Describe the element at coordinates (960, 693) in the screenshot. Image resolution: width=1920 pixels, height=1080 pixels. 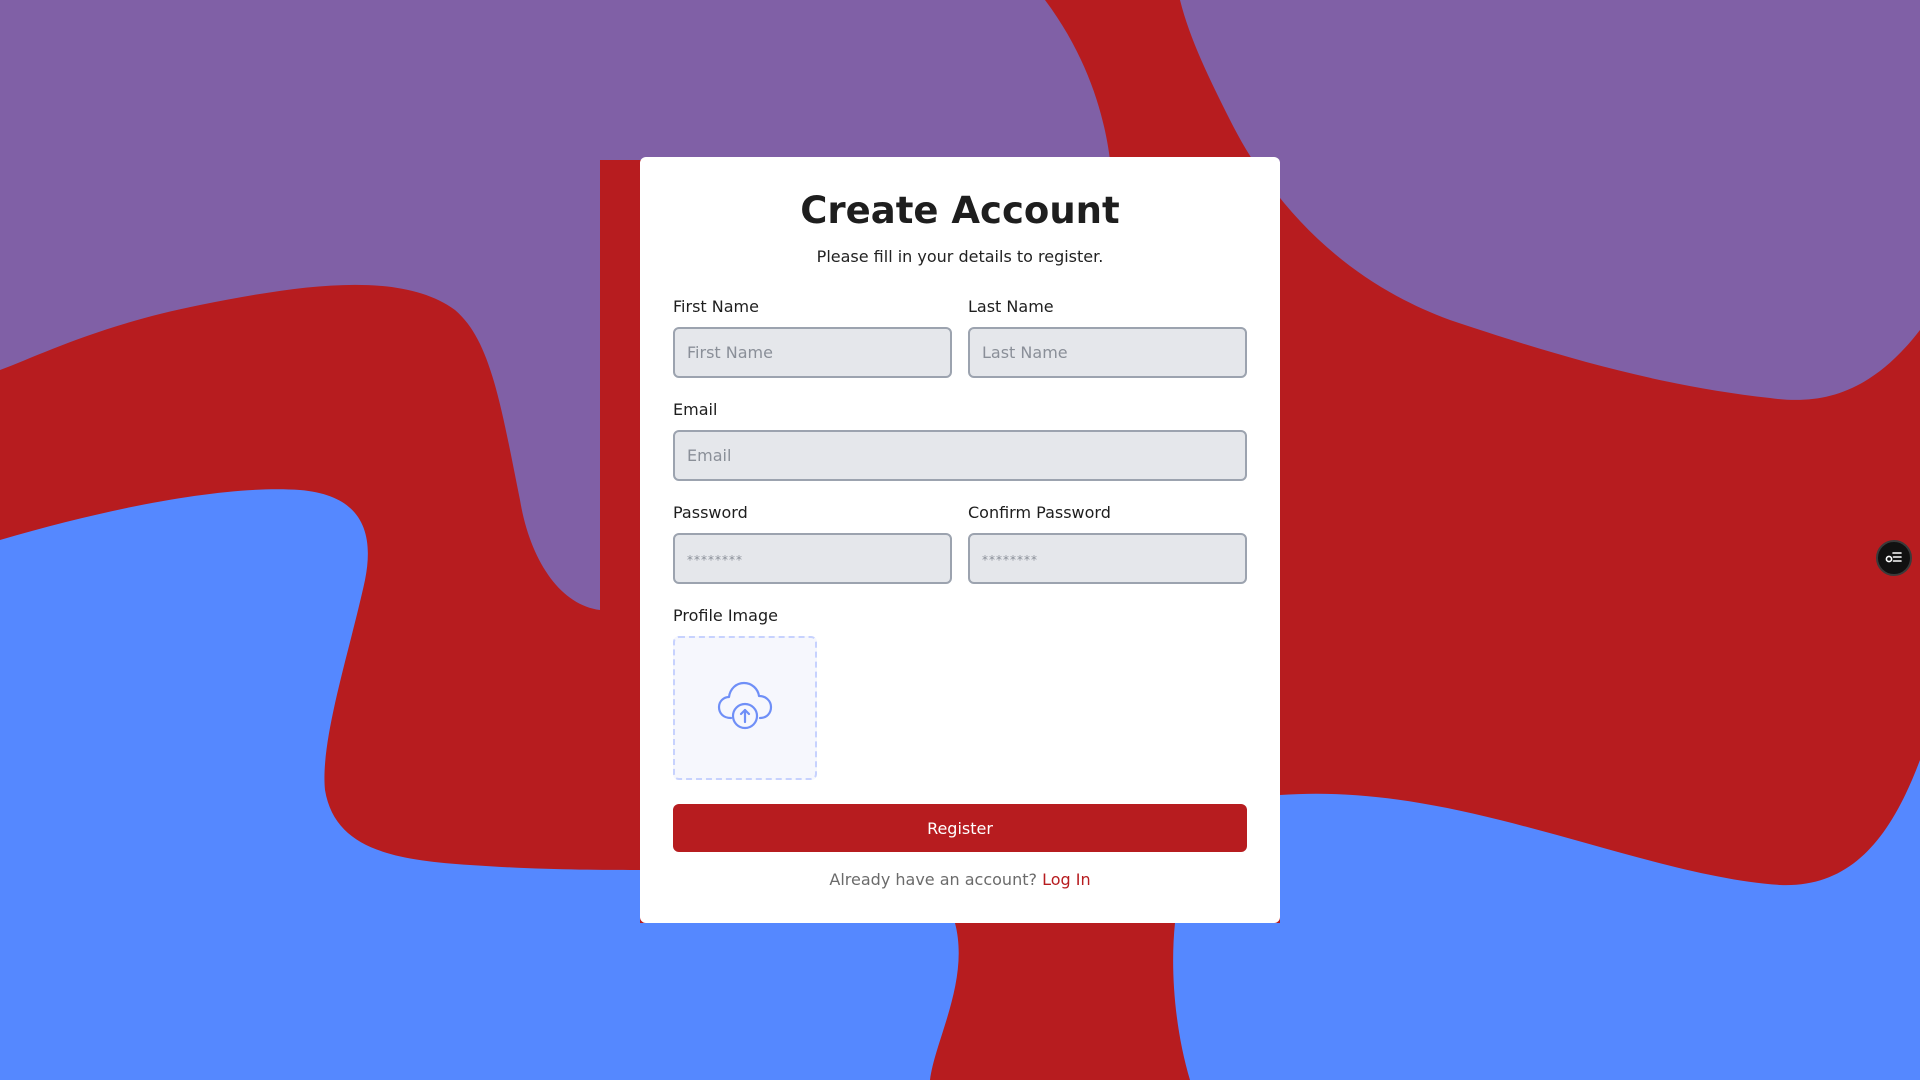
I see `profile-image-field: Profile Image` at that location.